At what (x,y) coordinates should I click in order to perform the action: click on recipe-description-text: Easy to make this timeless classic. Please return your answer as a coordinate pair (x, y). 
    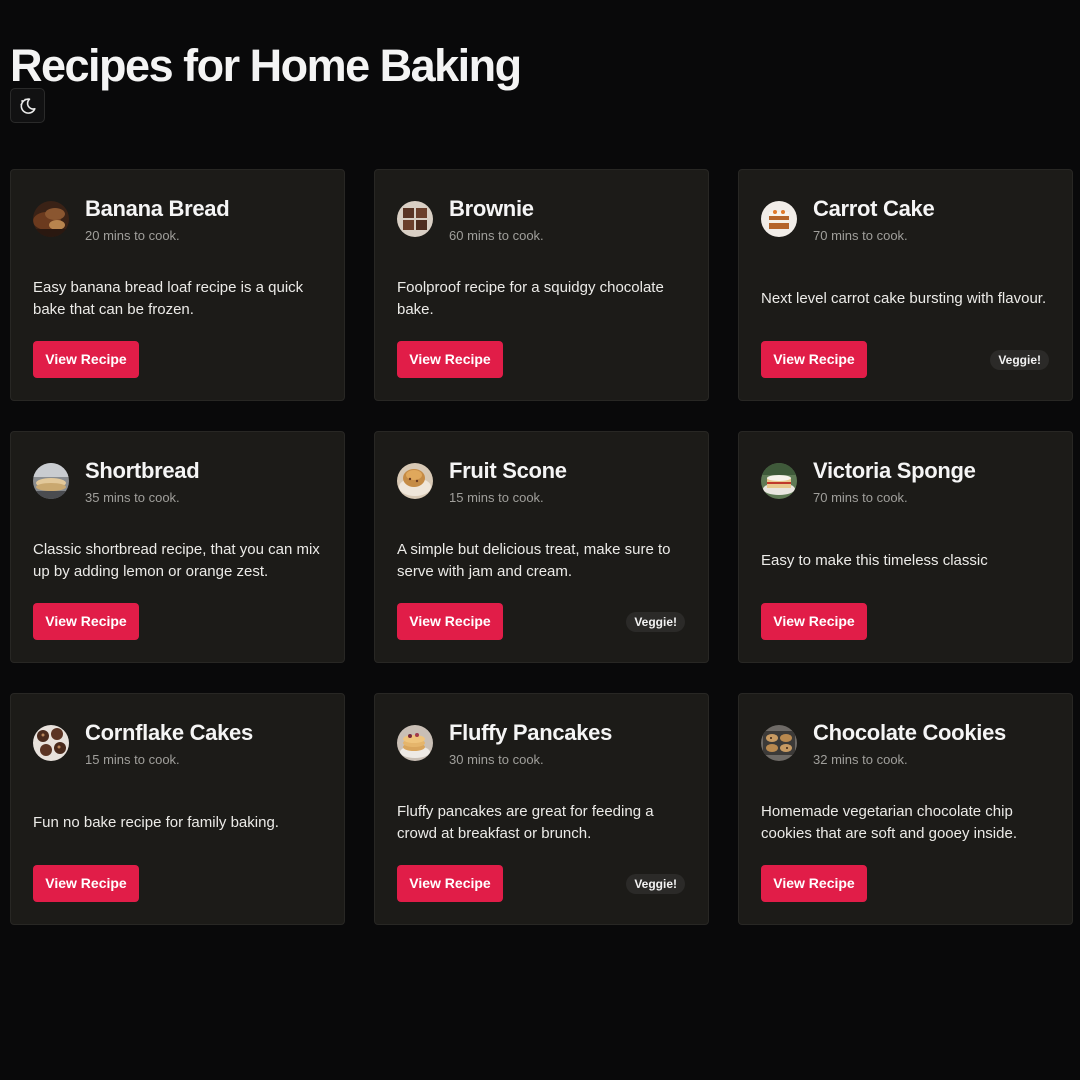
    Looking at the image, I should click on (874, 560).